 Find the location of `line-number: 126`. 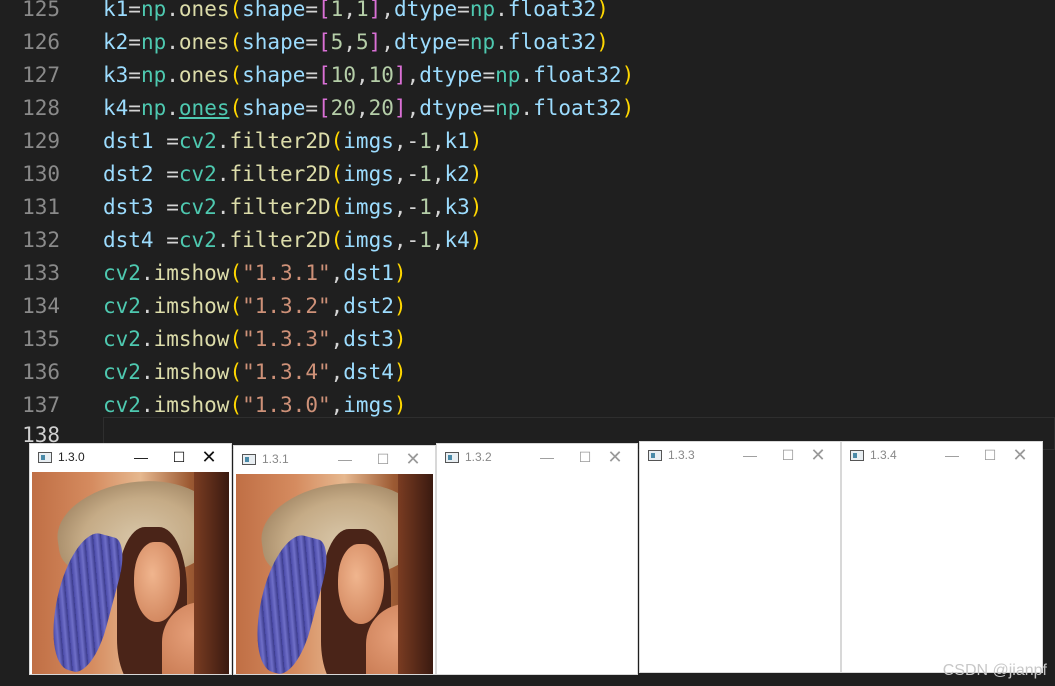

line-number: 126 is located at coordinates (41, 42).